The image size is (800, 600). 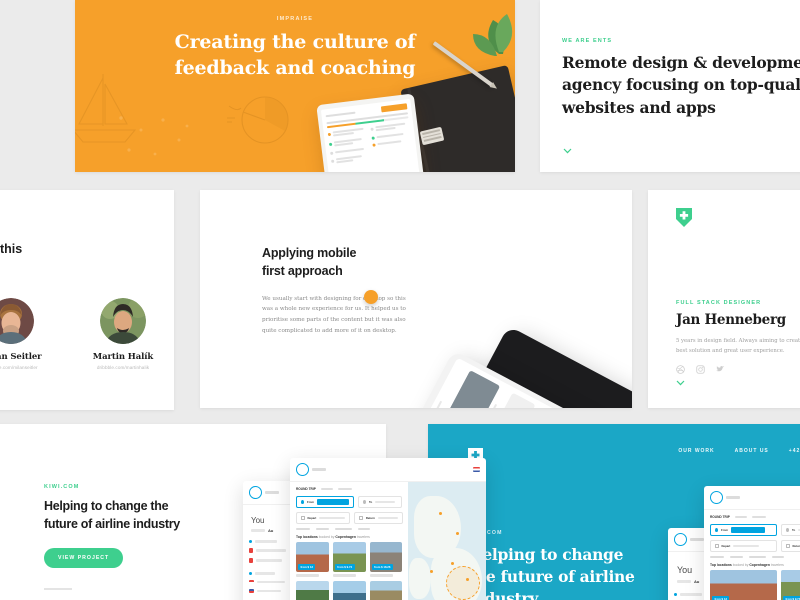 I want to click on list-item: from $ 18.26, so click(x=386, y=559).